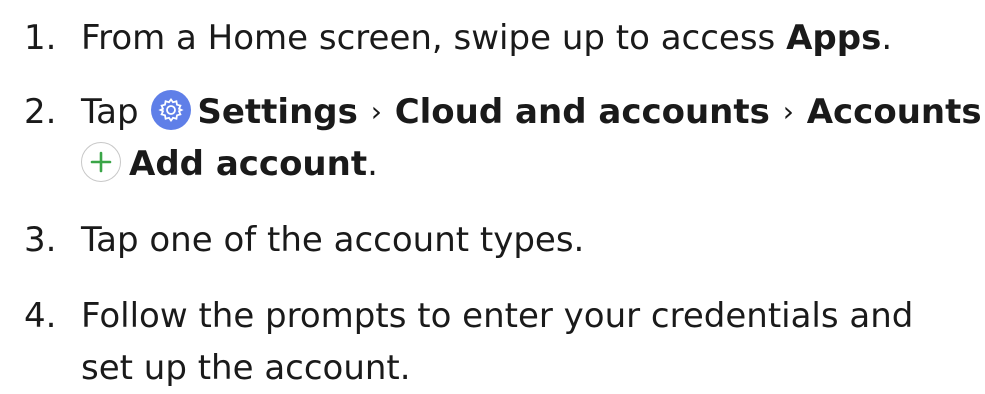 The image size is (985, 394). Describe the element at coordinates (40, 38) in the screenshot. I see `step-number: 1.` at that location.